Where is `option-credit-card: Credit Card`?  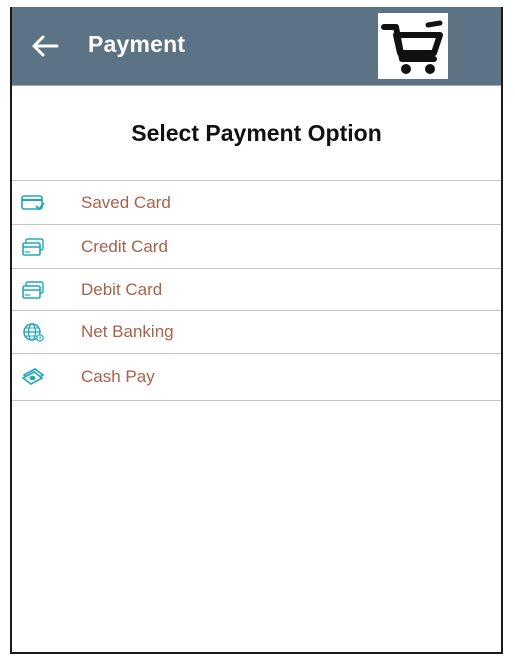 option-credit-card: Credit Card is located at coordinates (256, 247).